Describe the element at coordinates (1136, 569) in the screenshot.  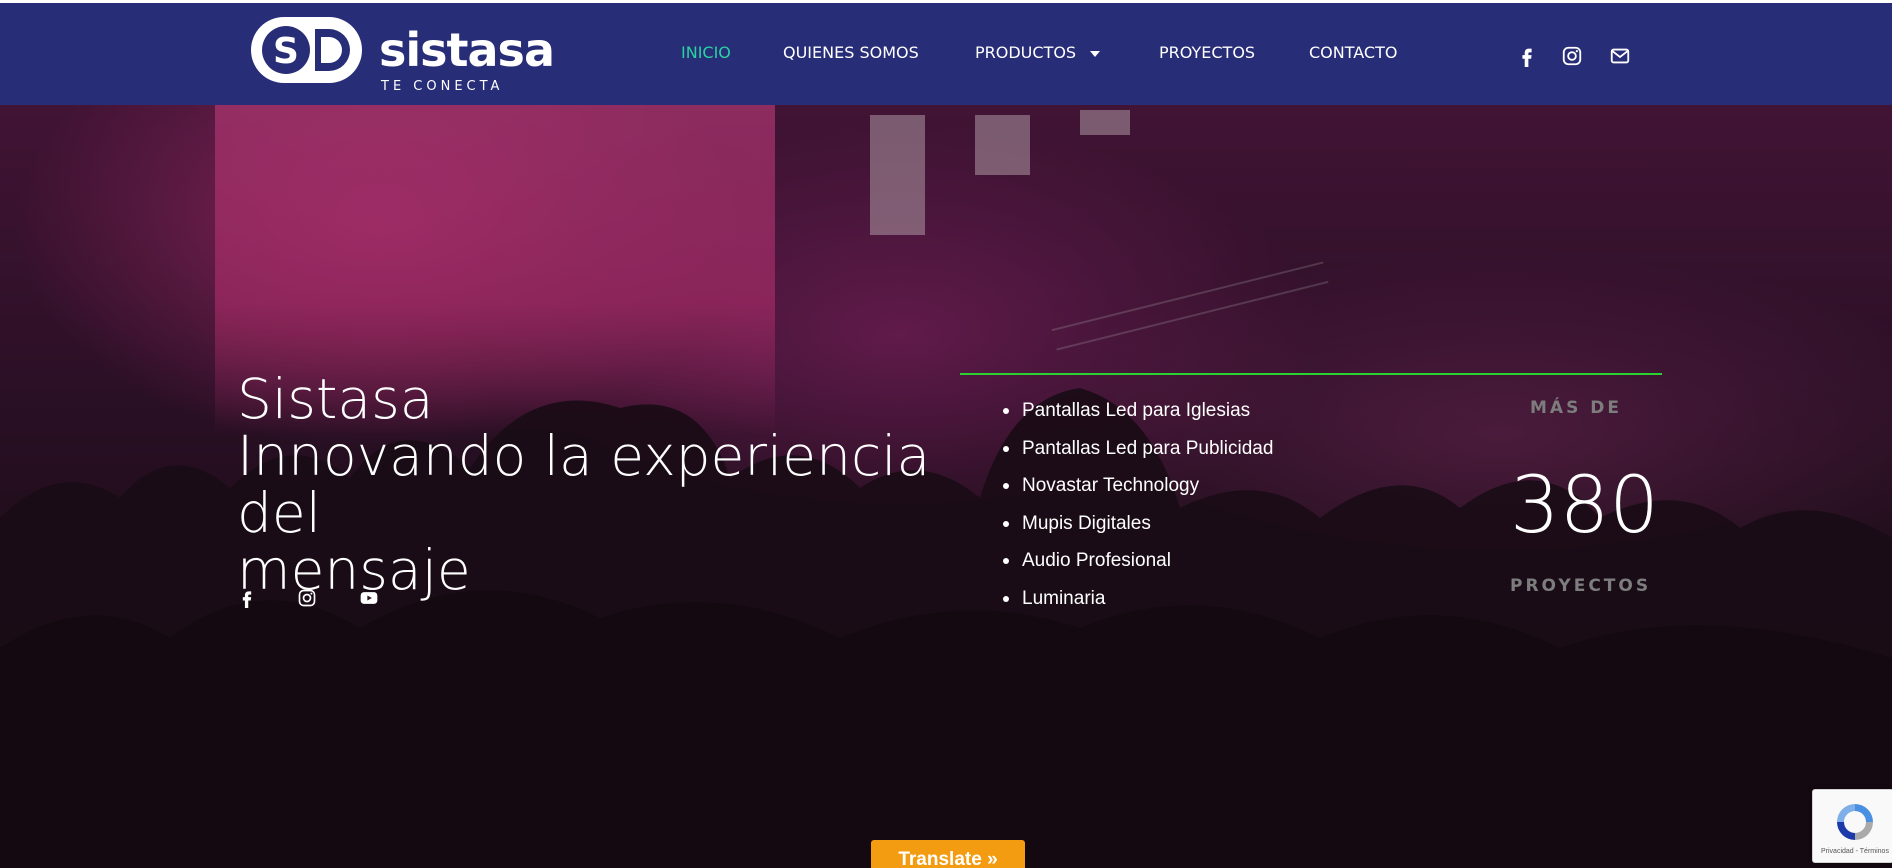
I see `list-item: Audio Profesional` at that location.